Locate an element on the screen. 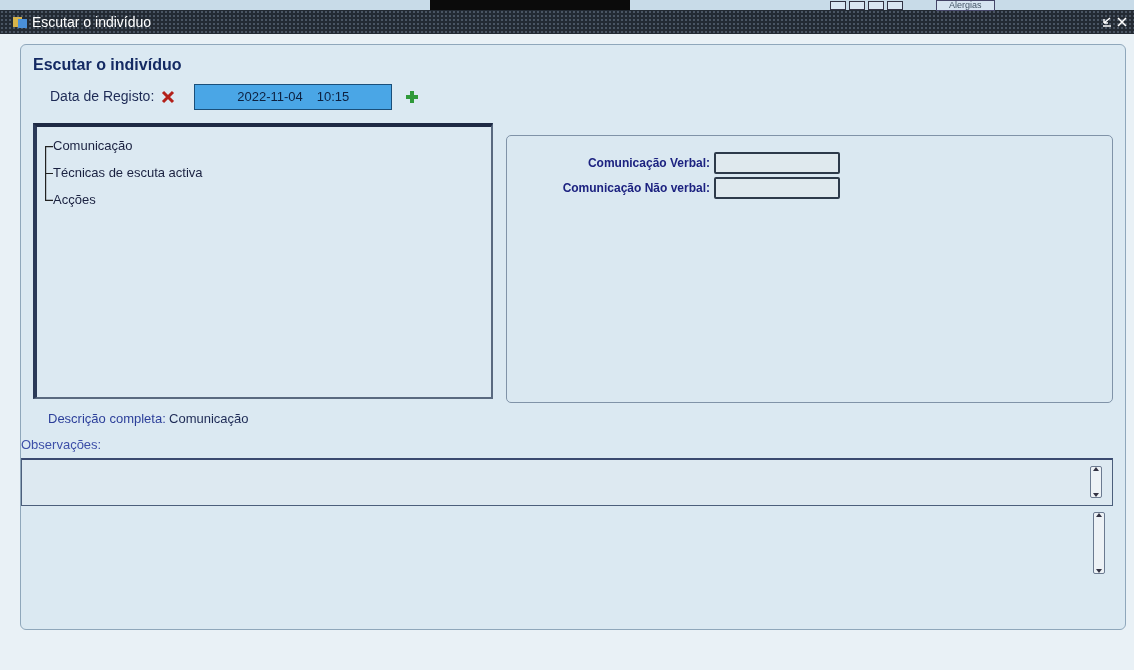 The image size is (1134, 670). app-icon is located at coordinates (20, 22).